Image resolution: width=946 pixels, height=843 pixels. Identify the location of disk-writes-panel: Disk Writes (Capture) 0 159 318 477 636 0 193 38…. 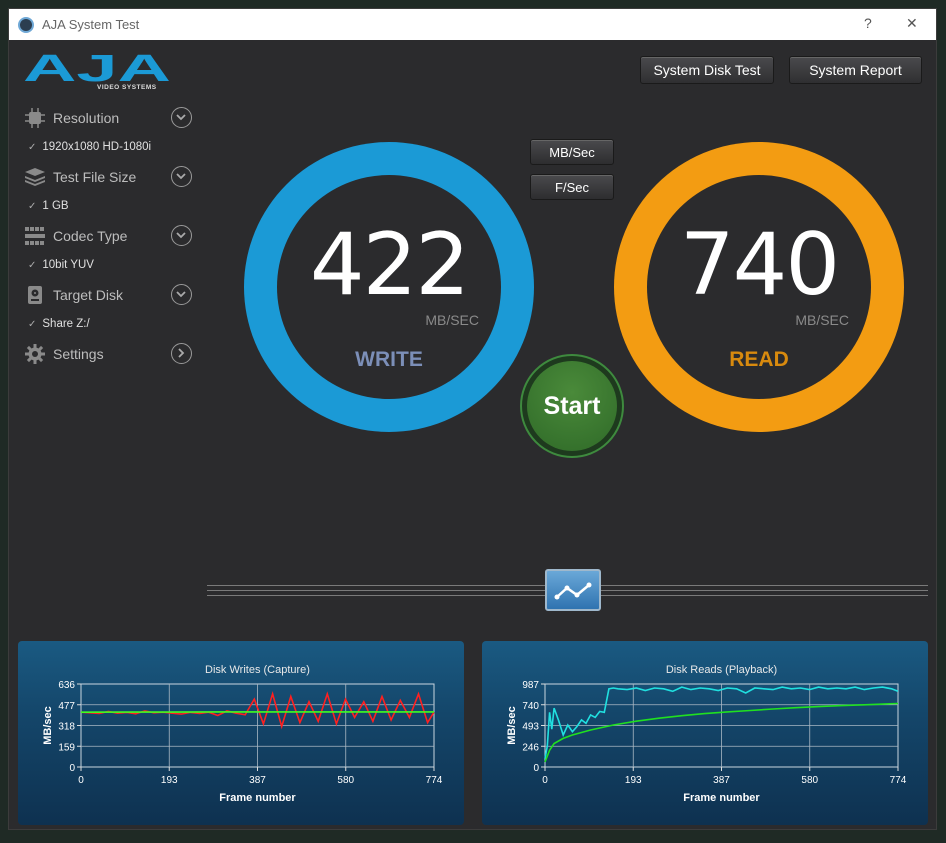
(241, 733).